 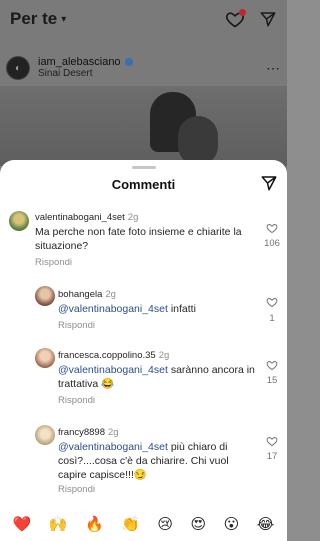 I want to click on emoji-reaction-bar: ❤️ 🙌 🔥 👏 😢 😍 😮 😂, so click(x=143, y=524).